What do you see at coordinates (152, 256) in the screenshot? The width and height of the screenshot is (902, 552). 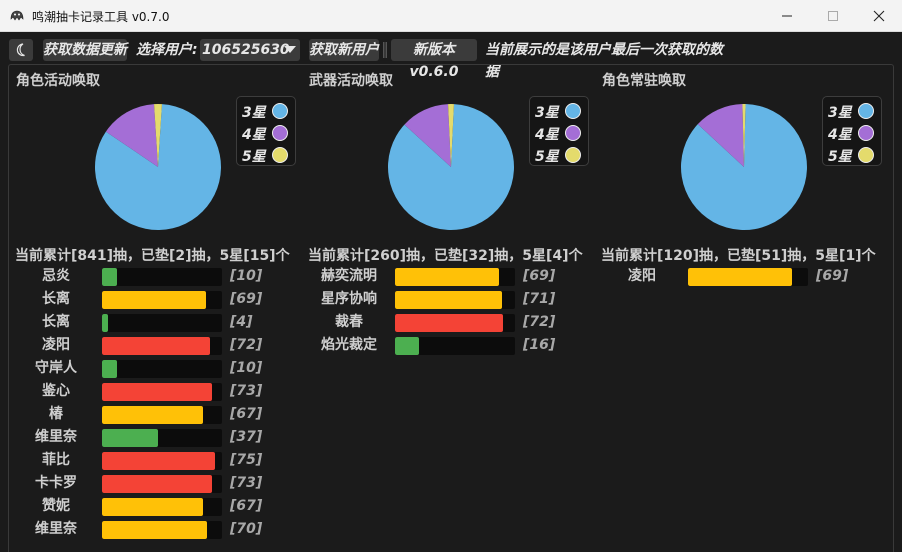 I see `pull-summary: 当前累计[841]抽，已垫[2]抽，5星[15]个` at bounding box center [152, 256].